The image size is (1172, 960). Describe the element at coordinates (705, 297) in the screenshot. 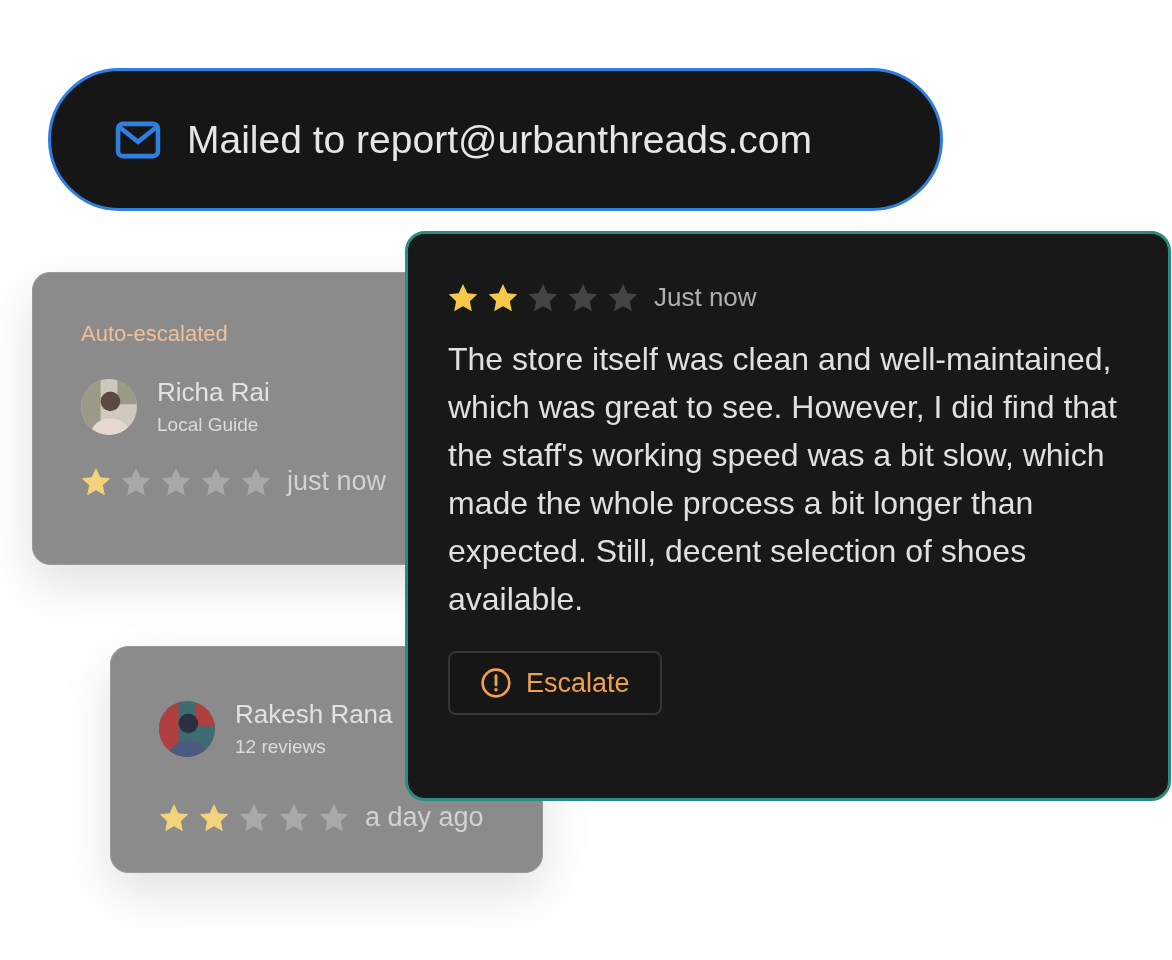

I see `review-time: Just now` at that location.